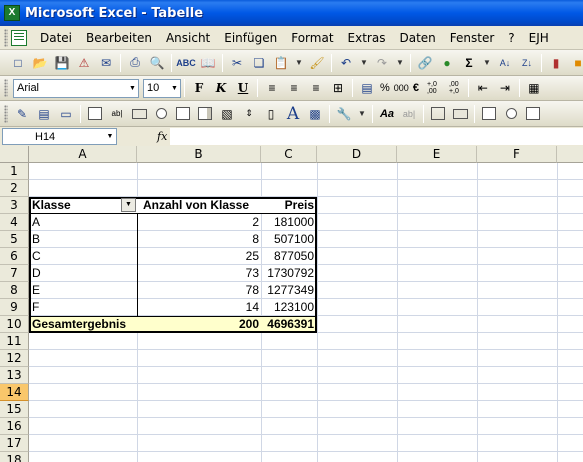  I want to click on image-tool-icon: ▩, so click(315, 114).